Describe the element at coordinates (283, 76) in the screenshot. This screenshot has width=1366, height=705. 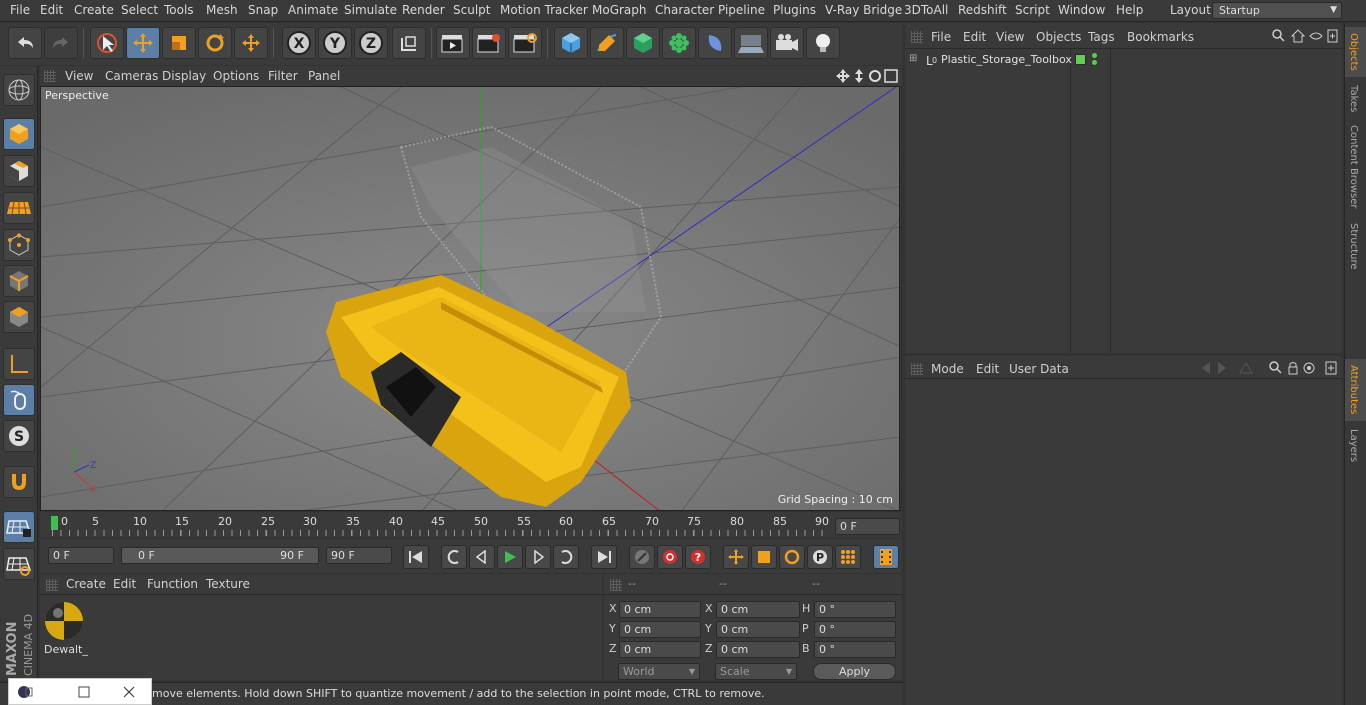
I see `viewport-menu-filter: Filter` at that location.